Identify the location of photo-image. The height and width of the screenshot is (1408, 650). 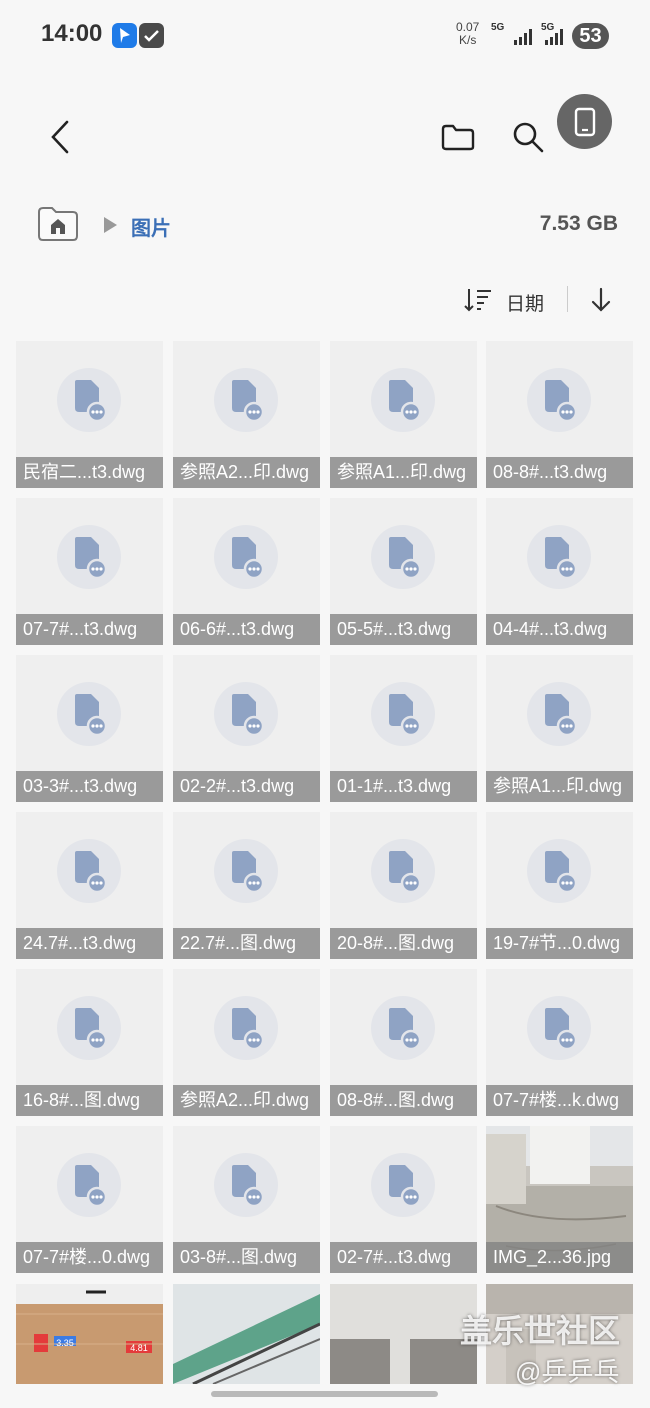
(246, 1334).